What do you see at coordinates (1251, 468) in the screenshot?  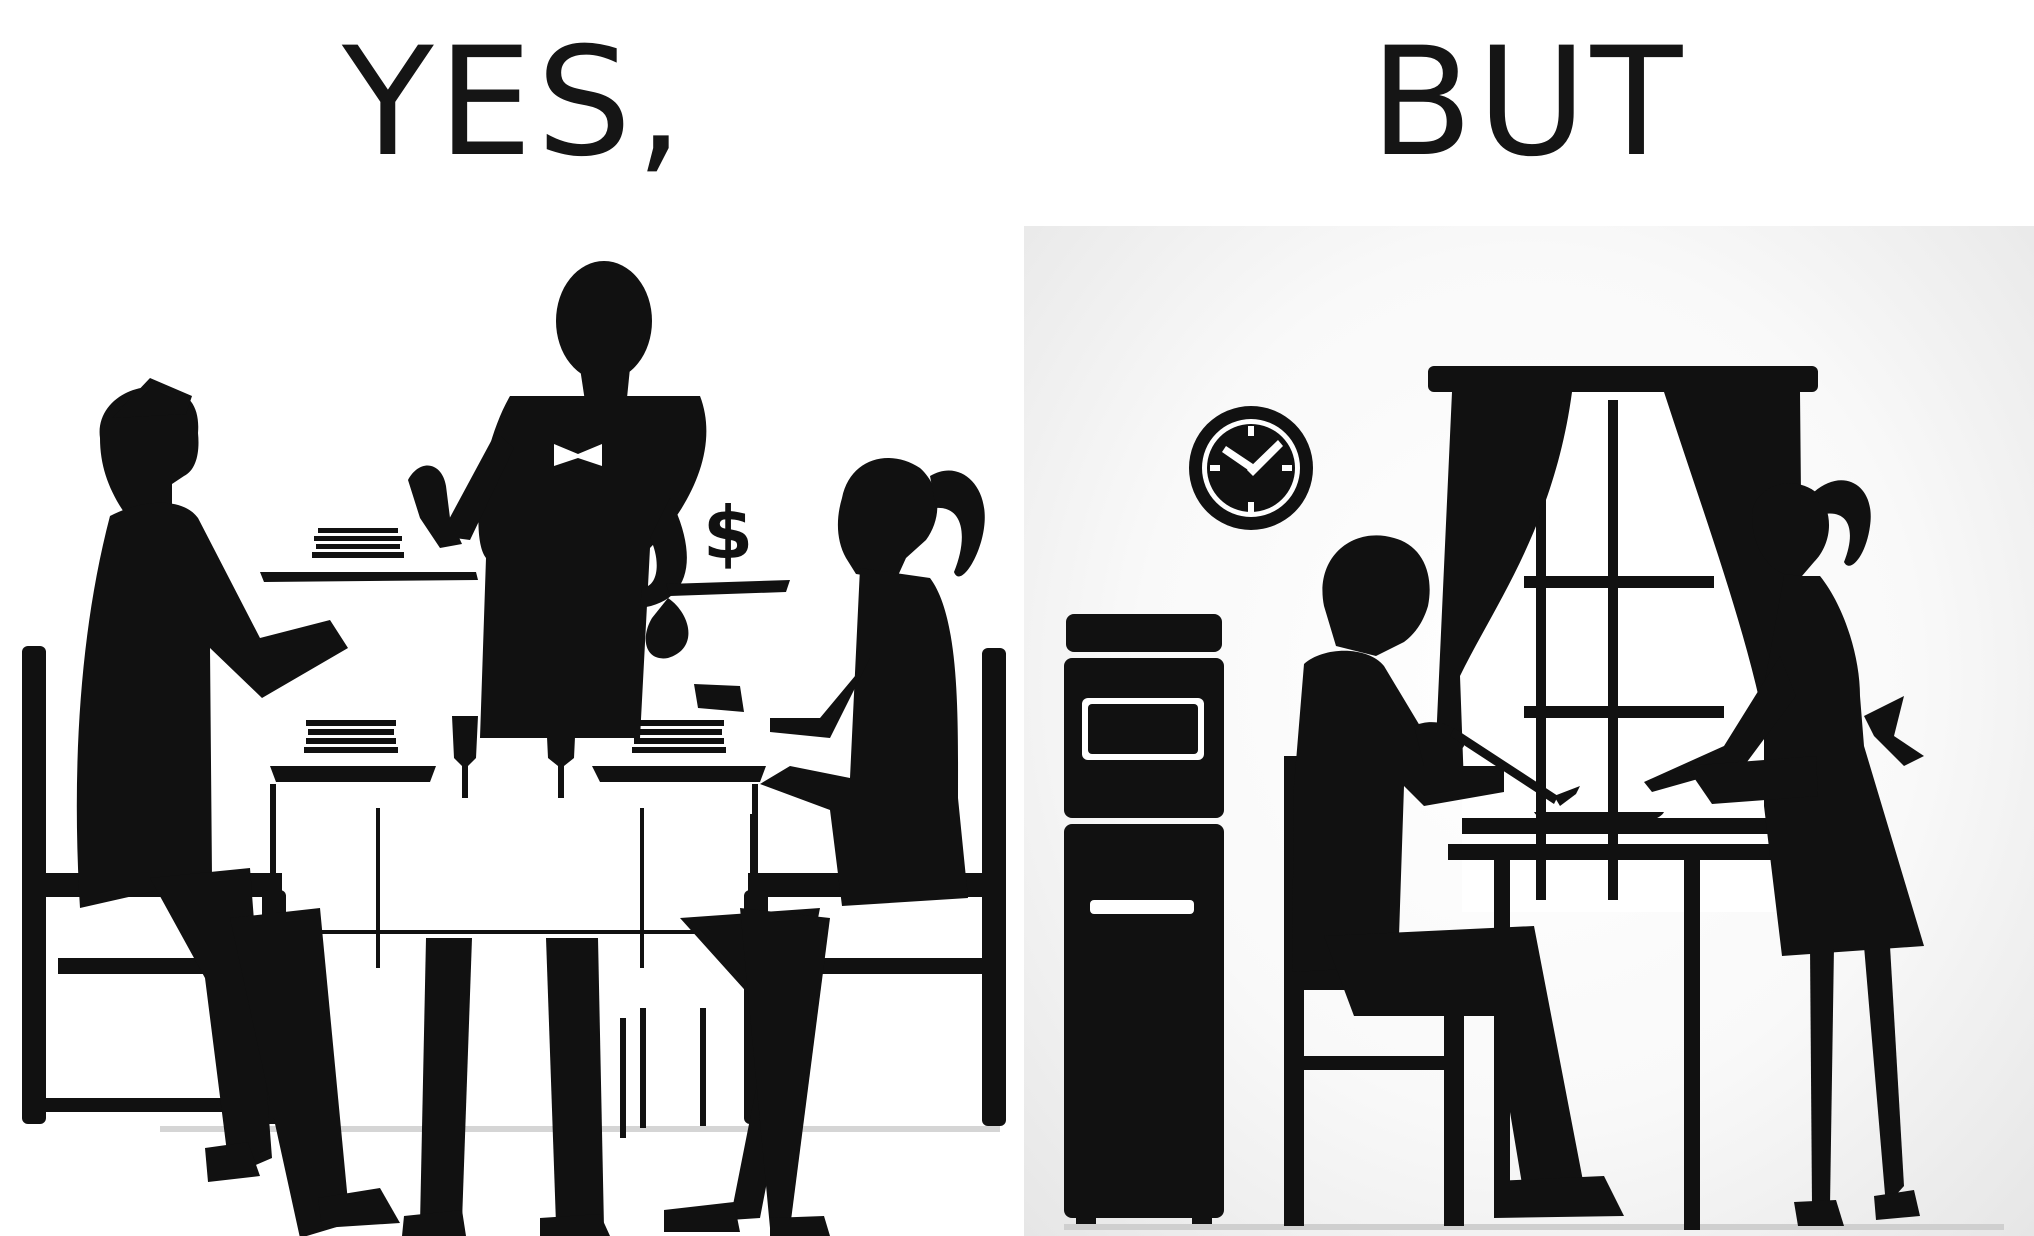 I see `wall-clock-icon` at bounding box center [1251, 468].